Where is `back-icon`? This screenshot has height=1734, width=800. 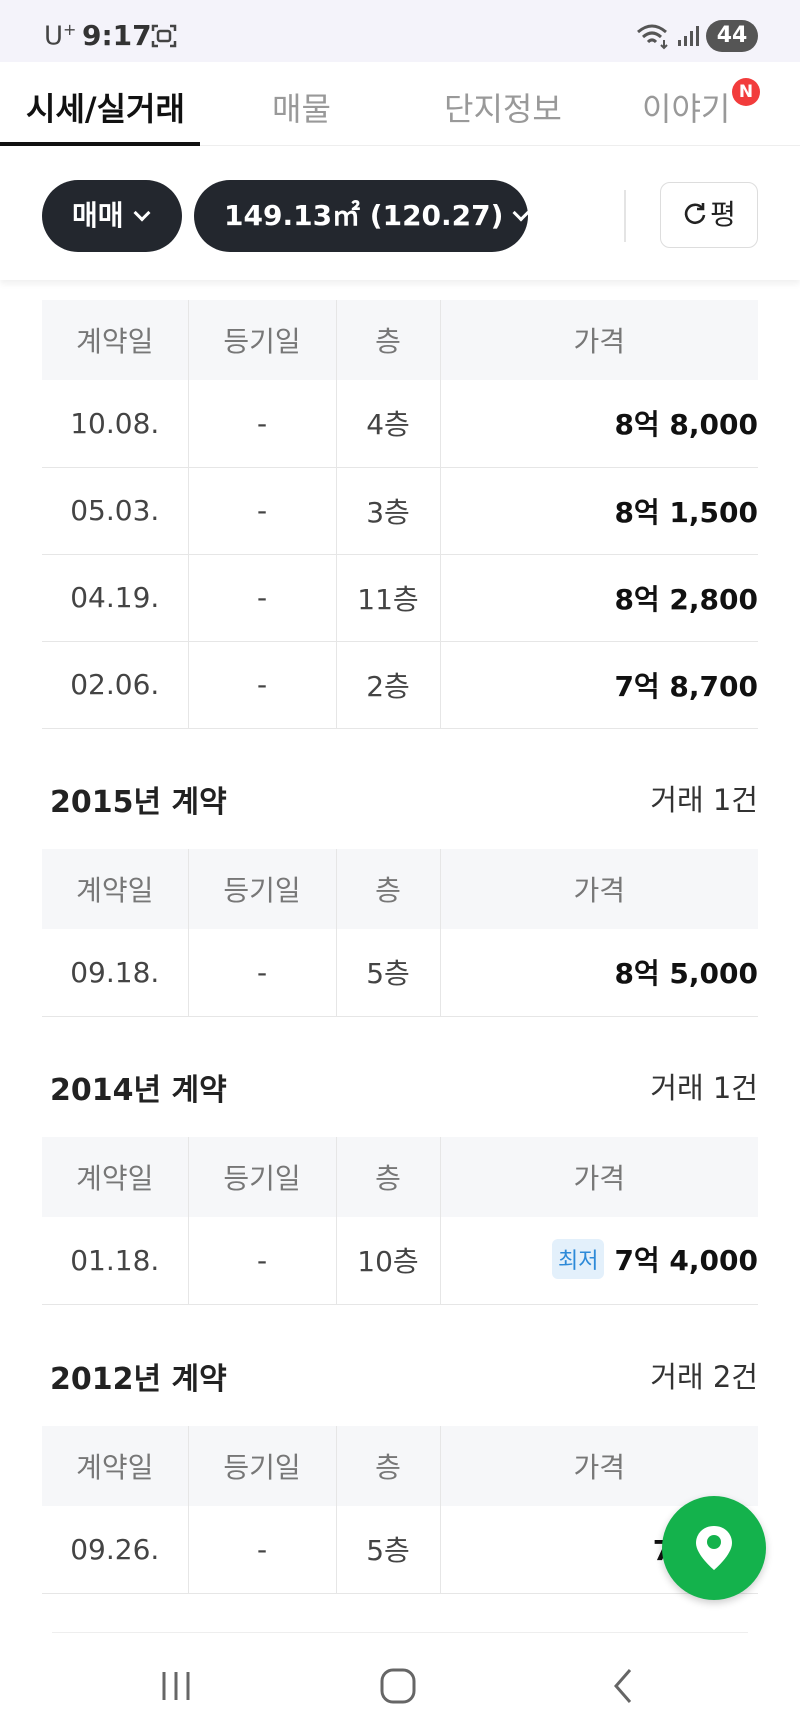 back-icon is located at coordinates (624, 1686).